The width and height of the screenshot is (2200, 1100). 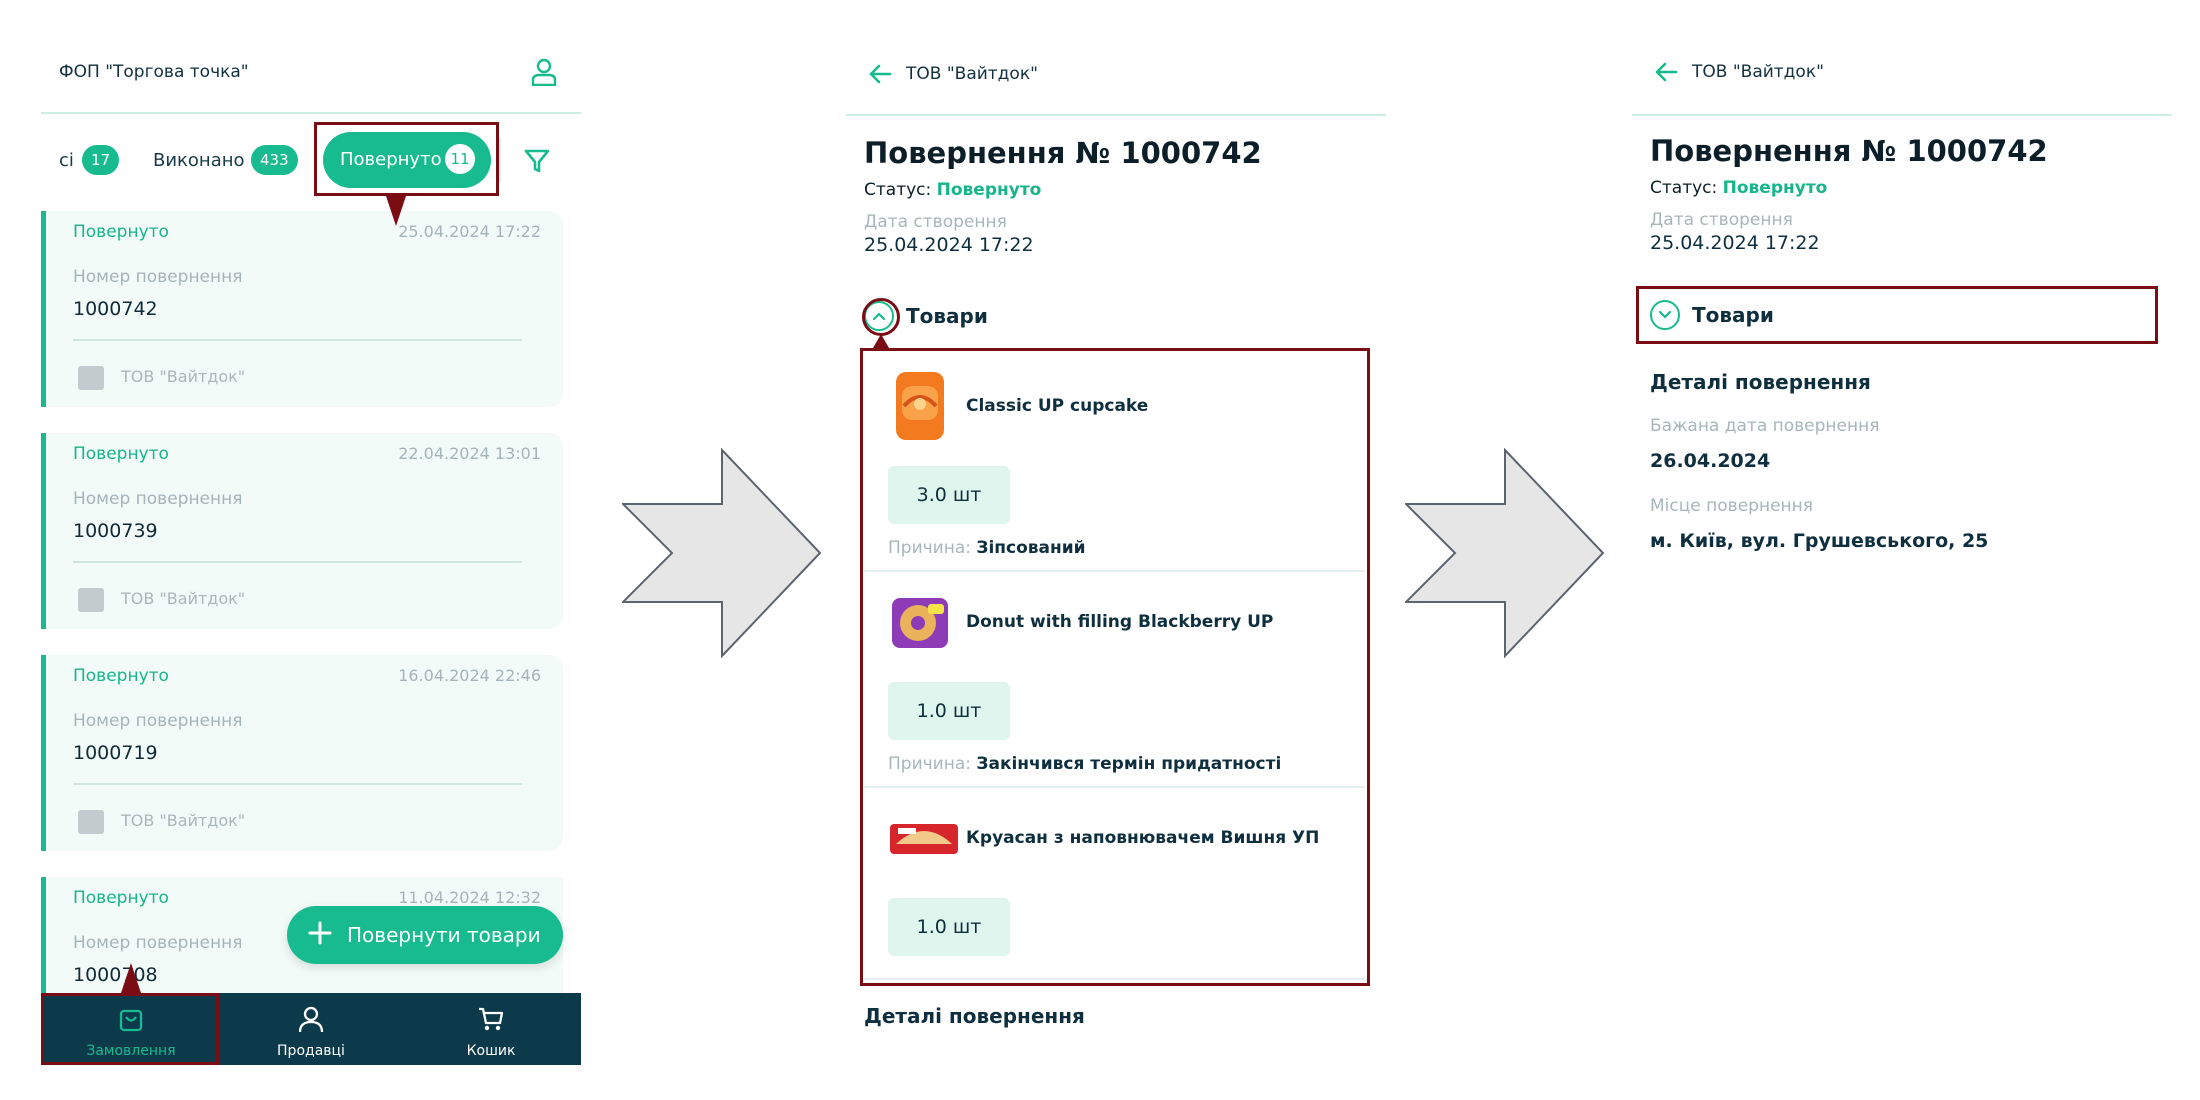 What do you see at coordinates (881, 341) in the screenshot?
I see `pointer-collapse-toggle` at bounding box center [881, 341].